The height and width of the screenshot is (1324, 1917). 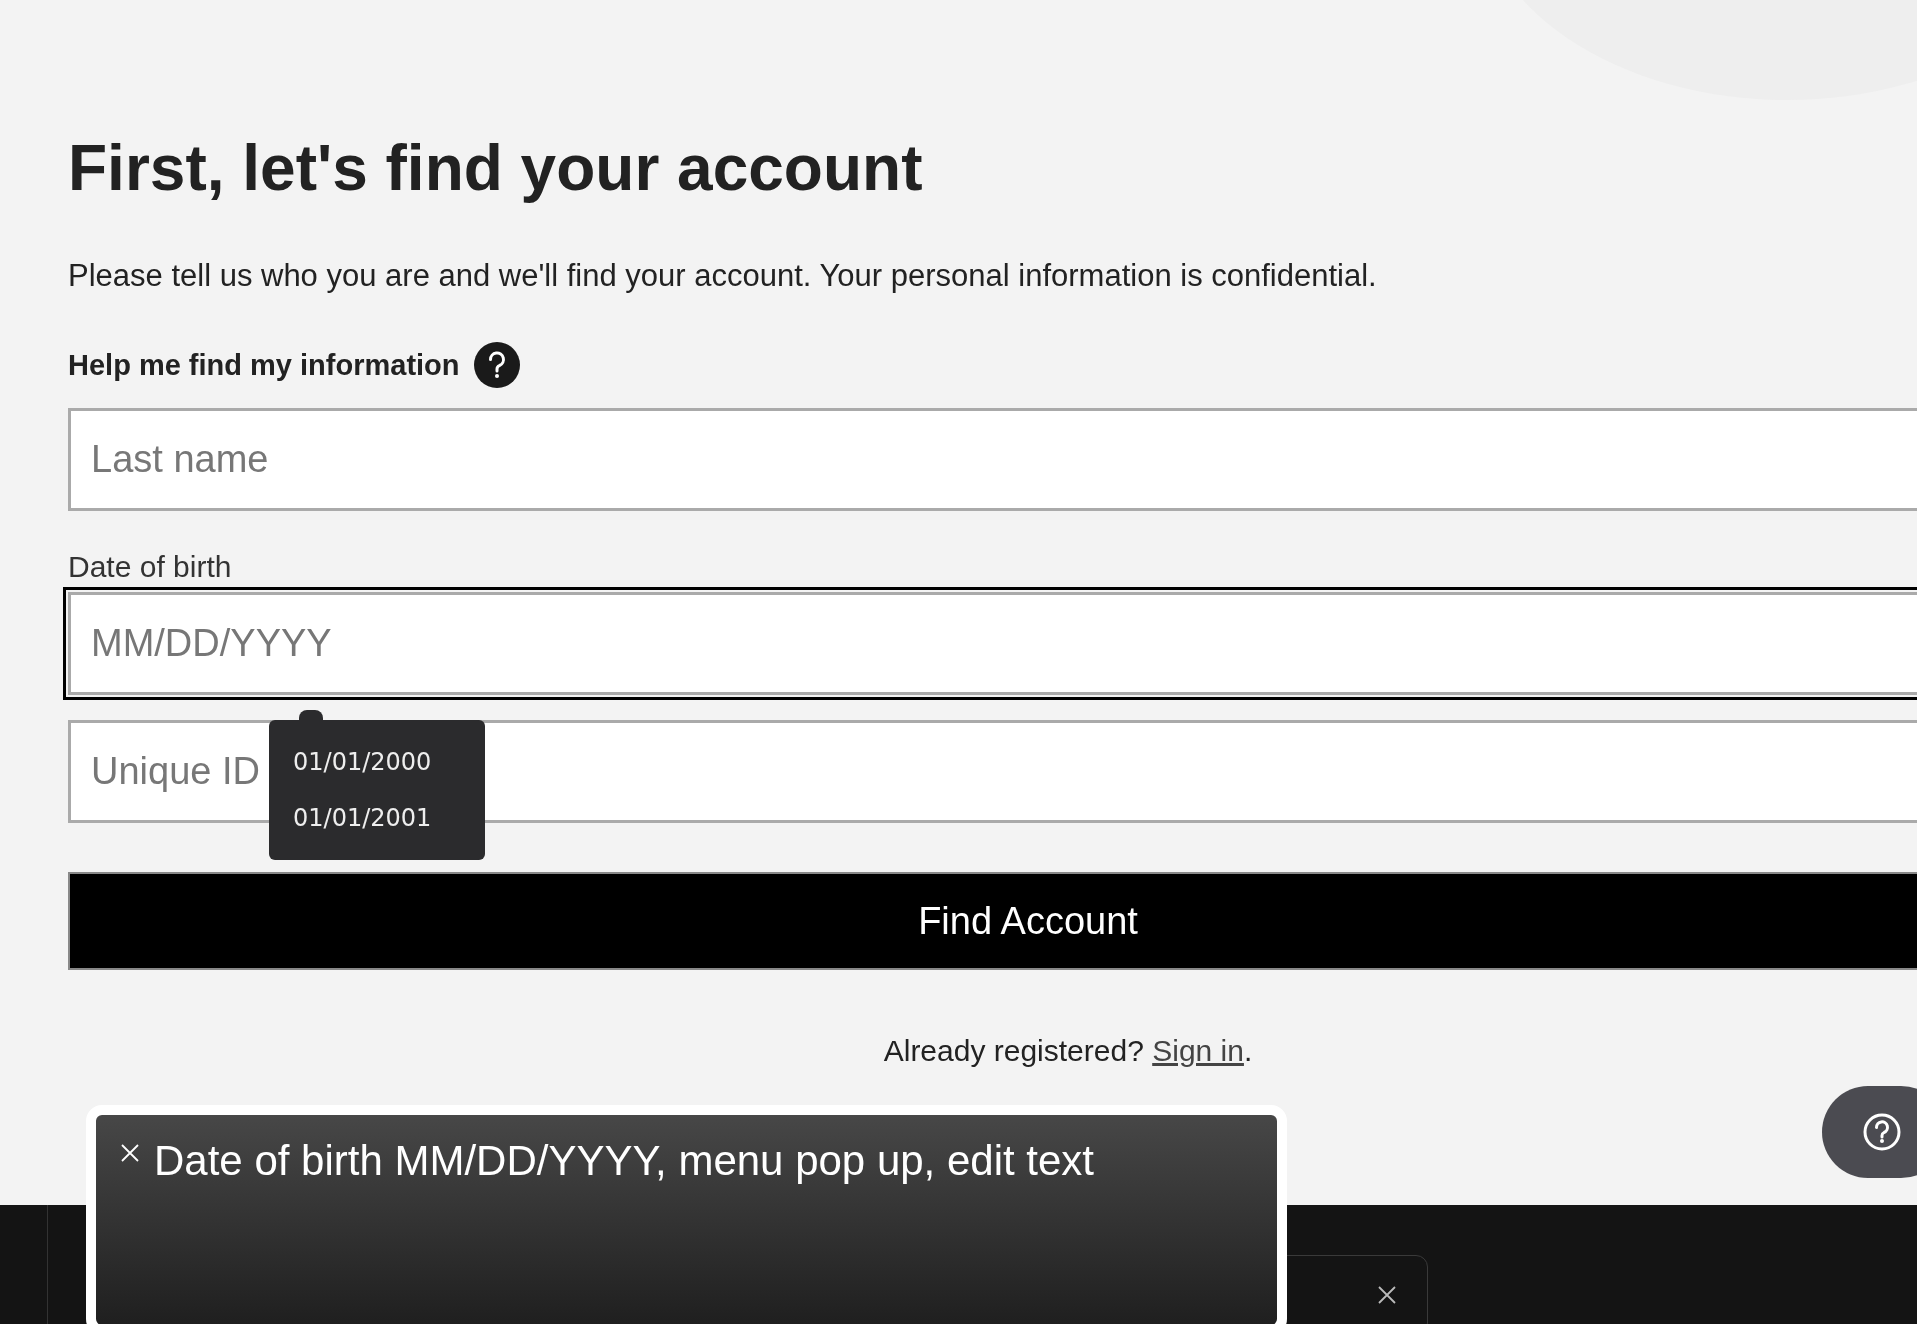 What do you see at coordinates (1198, 1050) in the screenshot?
I see `signin-link: Sign in` at bounding box center [1198, 1050].